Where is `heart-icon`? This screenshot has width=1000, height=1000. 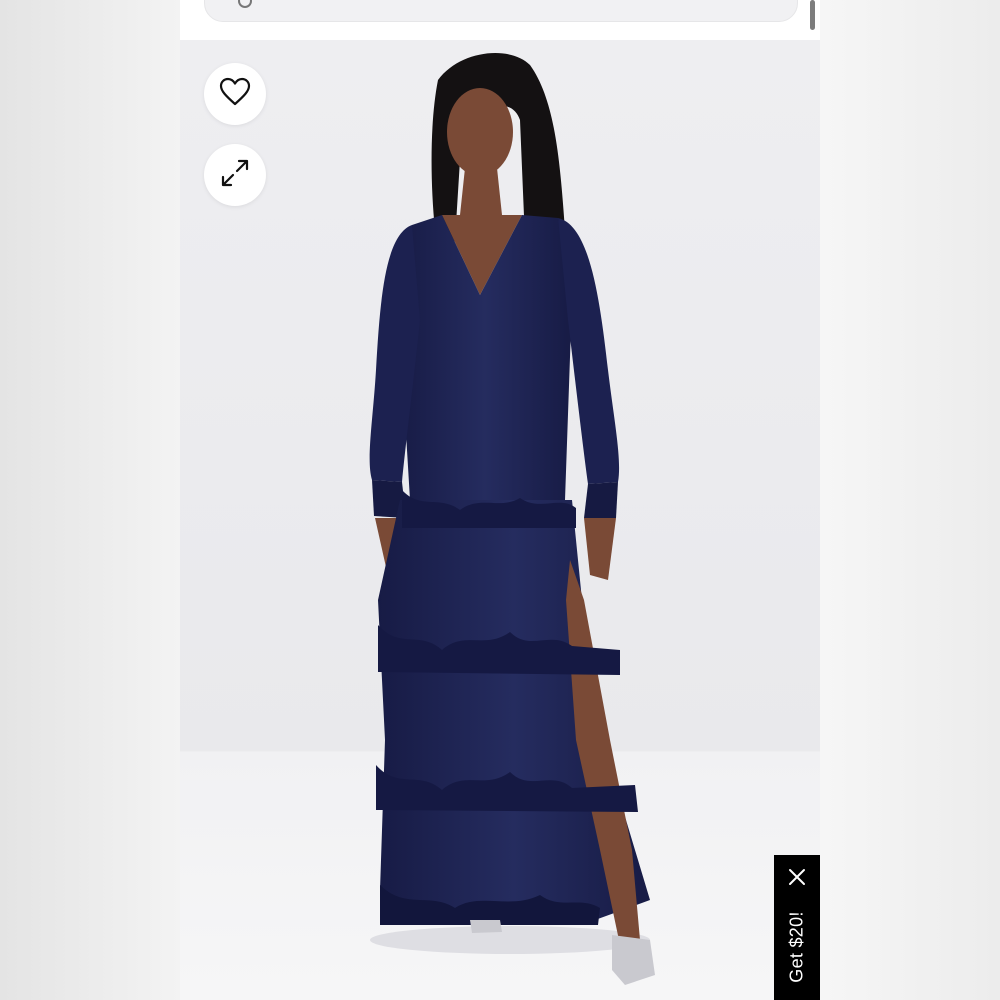 heart-icon is located at coordinates (235, 94).